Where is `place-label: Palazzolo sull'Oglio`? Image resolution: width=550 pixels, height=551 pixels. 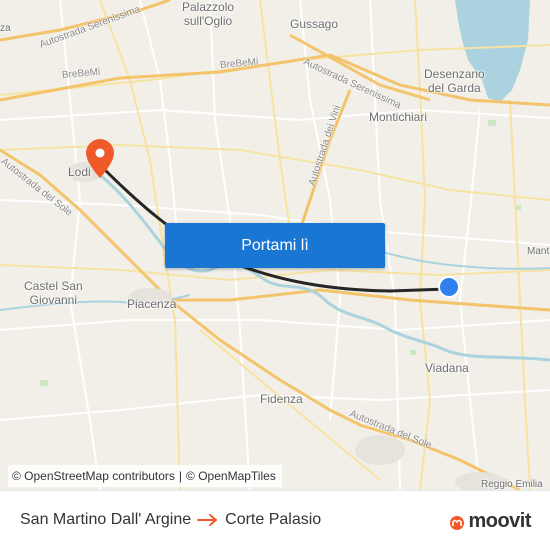
place-label: Palazzolo sull'Oglio is located at coordinates (208, 14).